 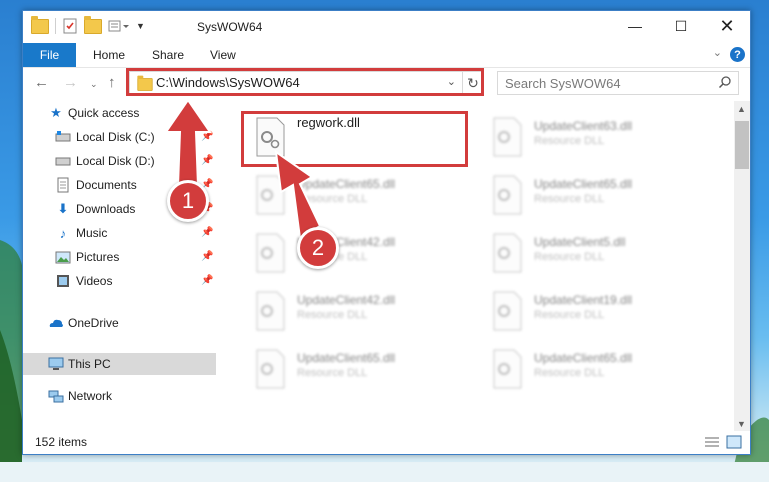 I want to click on sidebar-item-network: Network, so click(x=119, y=396).